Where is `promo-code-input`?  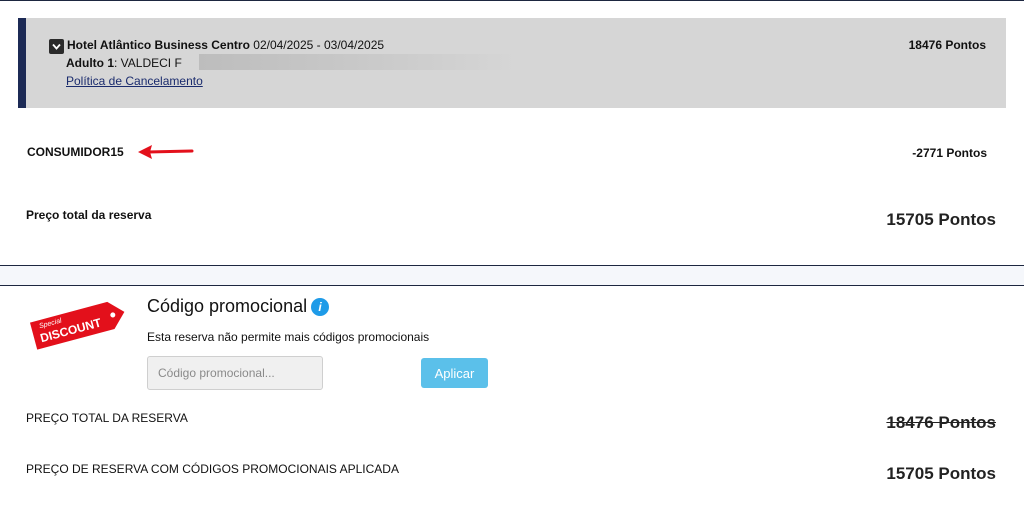 promo-code-input is located at coordinates (235, 373).